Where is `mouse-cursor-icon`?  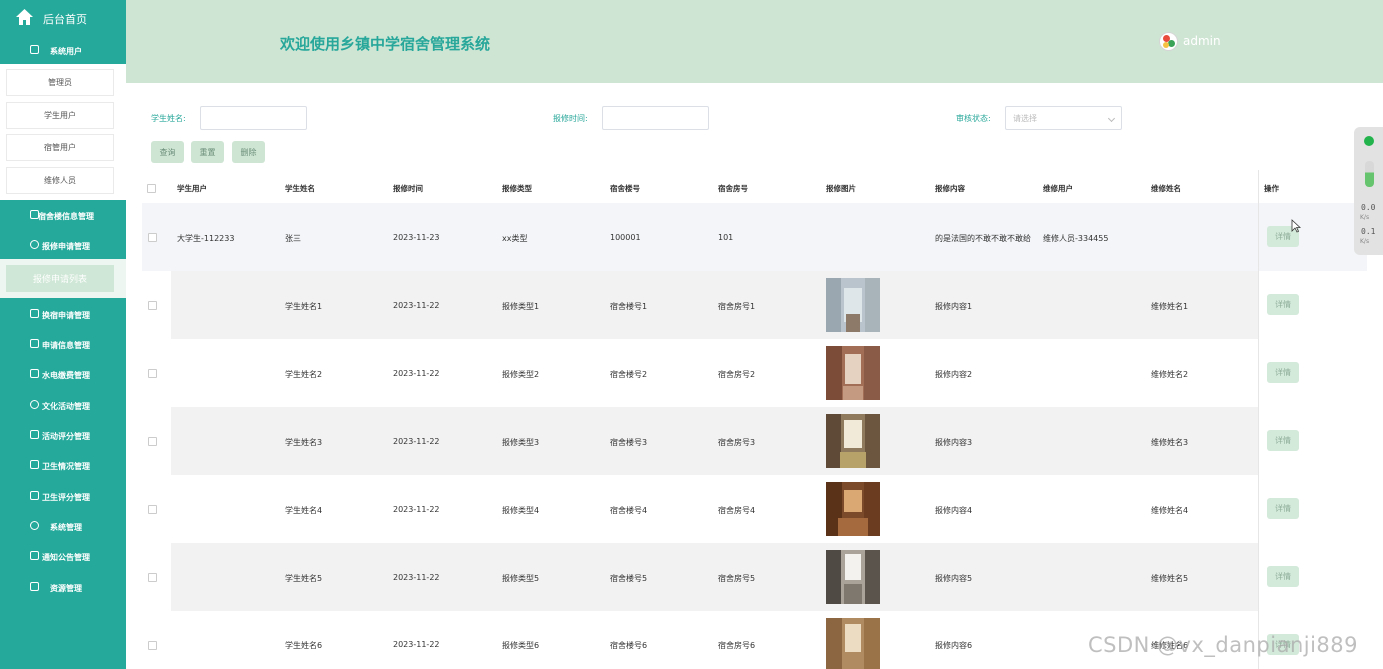
mouse-cursor-icon is located at coordinates (1296, 226).